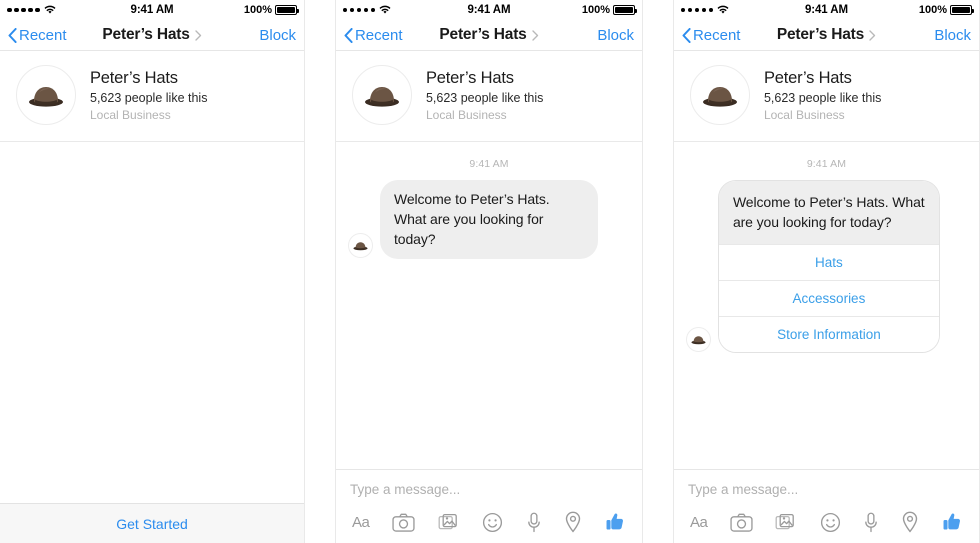  Describe the element at coordinates (828, 262) in the screenshot. I see `quick-reply-hats: Hats` at that location.